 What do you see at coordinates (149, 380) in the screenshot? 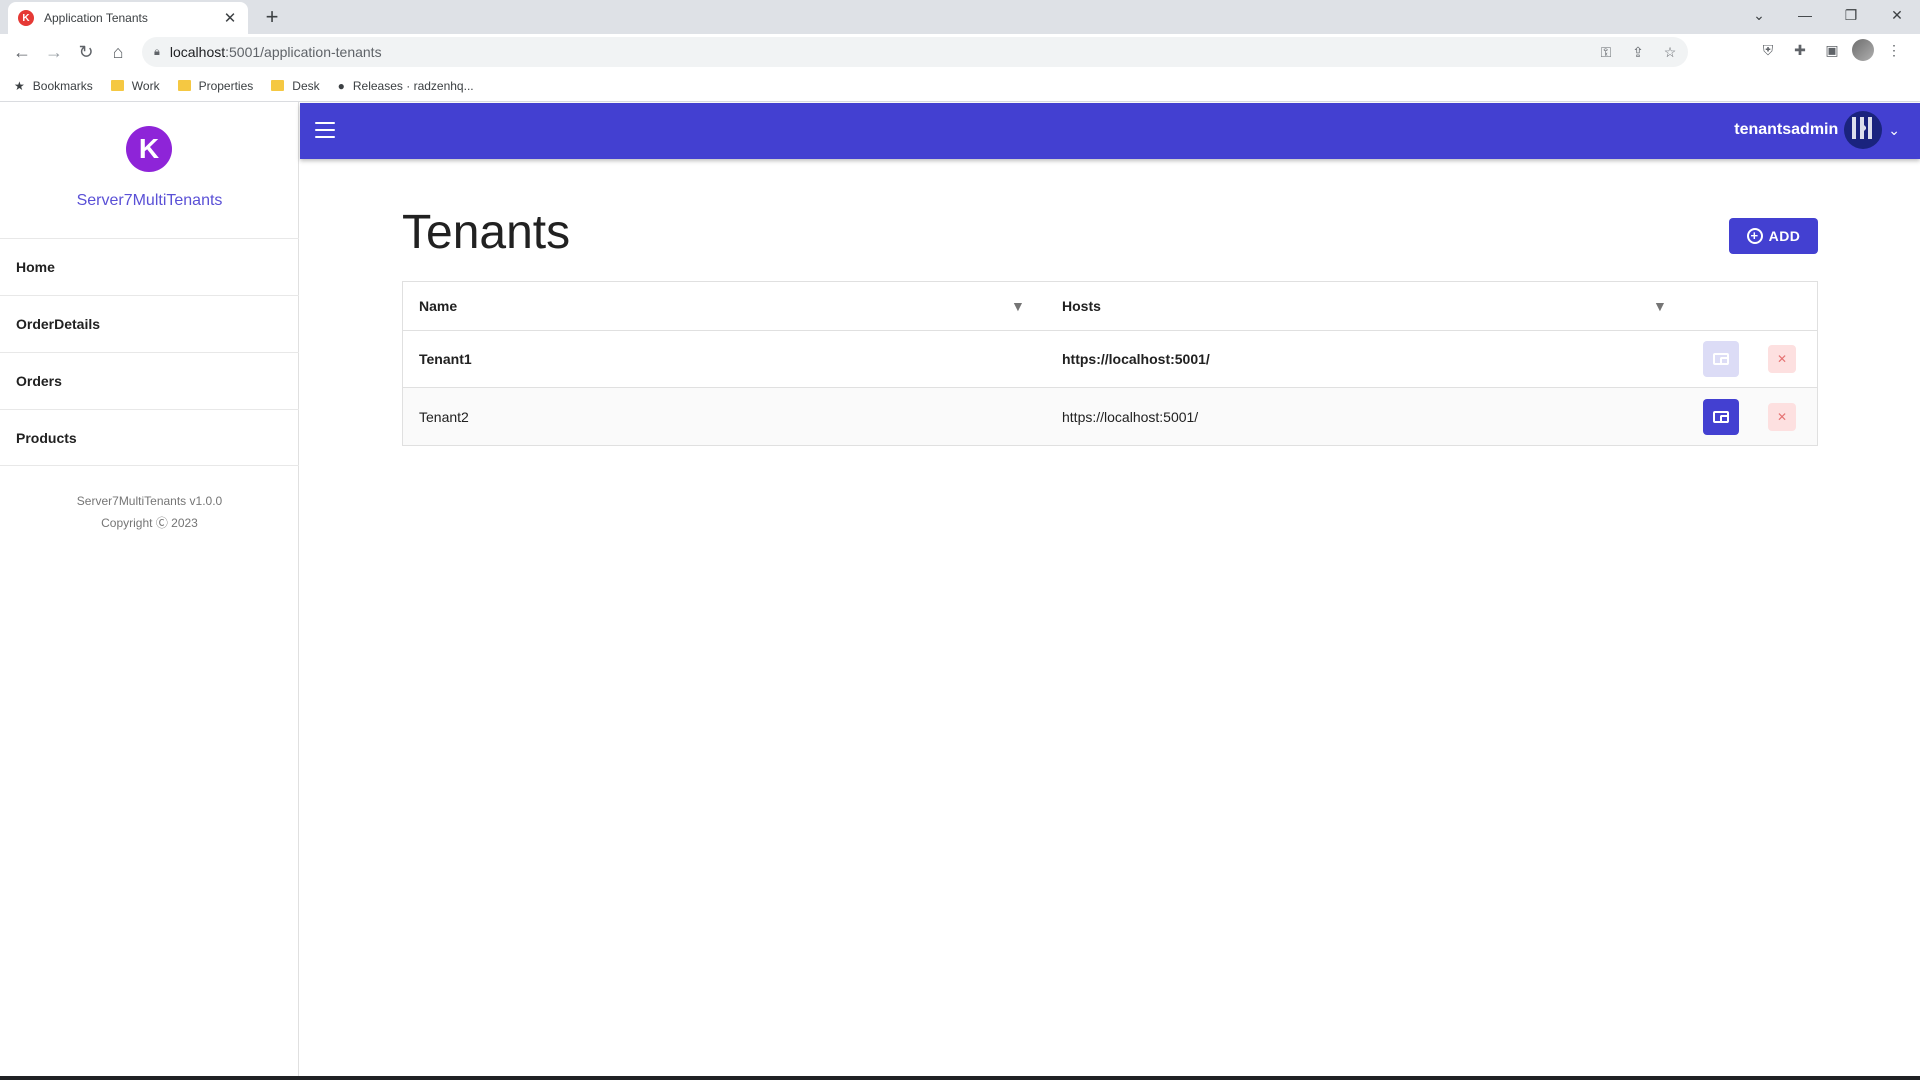
I see `sidebar-item-orders: Orders` at bounding box center [149, 380].